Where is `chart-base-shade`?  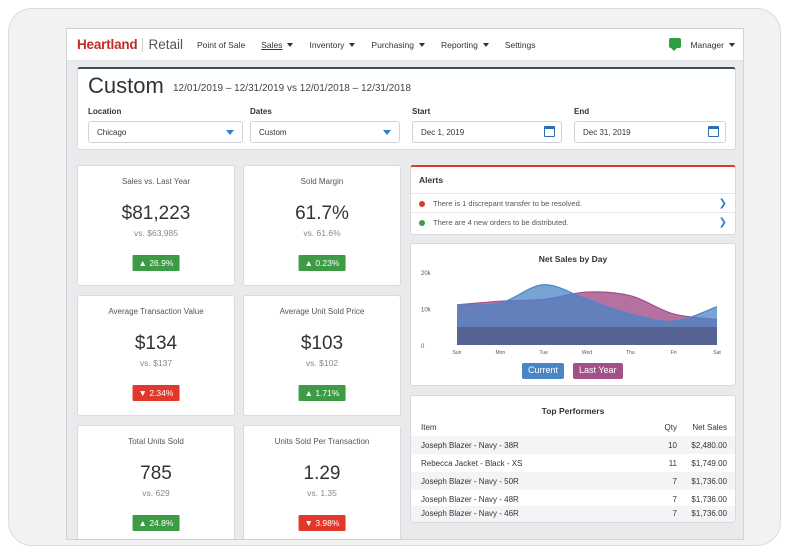 chart-base-shade is located at coordinates (587, 336).